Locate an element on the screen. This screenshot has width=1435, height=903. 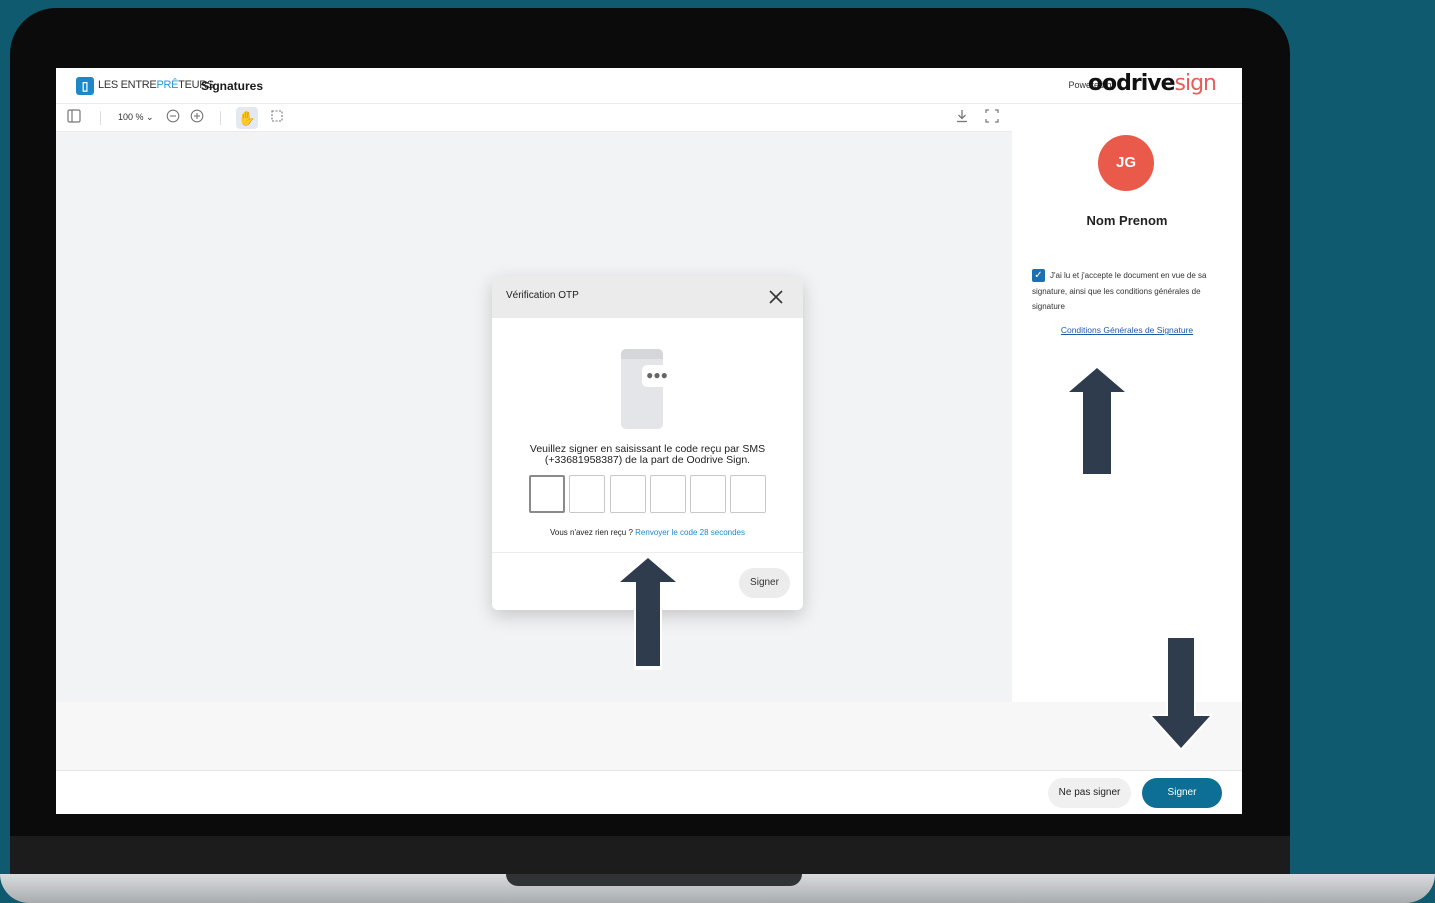
zoom-in-icon is located at coordinates (197, 118).